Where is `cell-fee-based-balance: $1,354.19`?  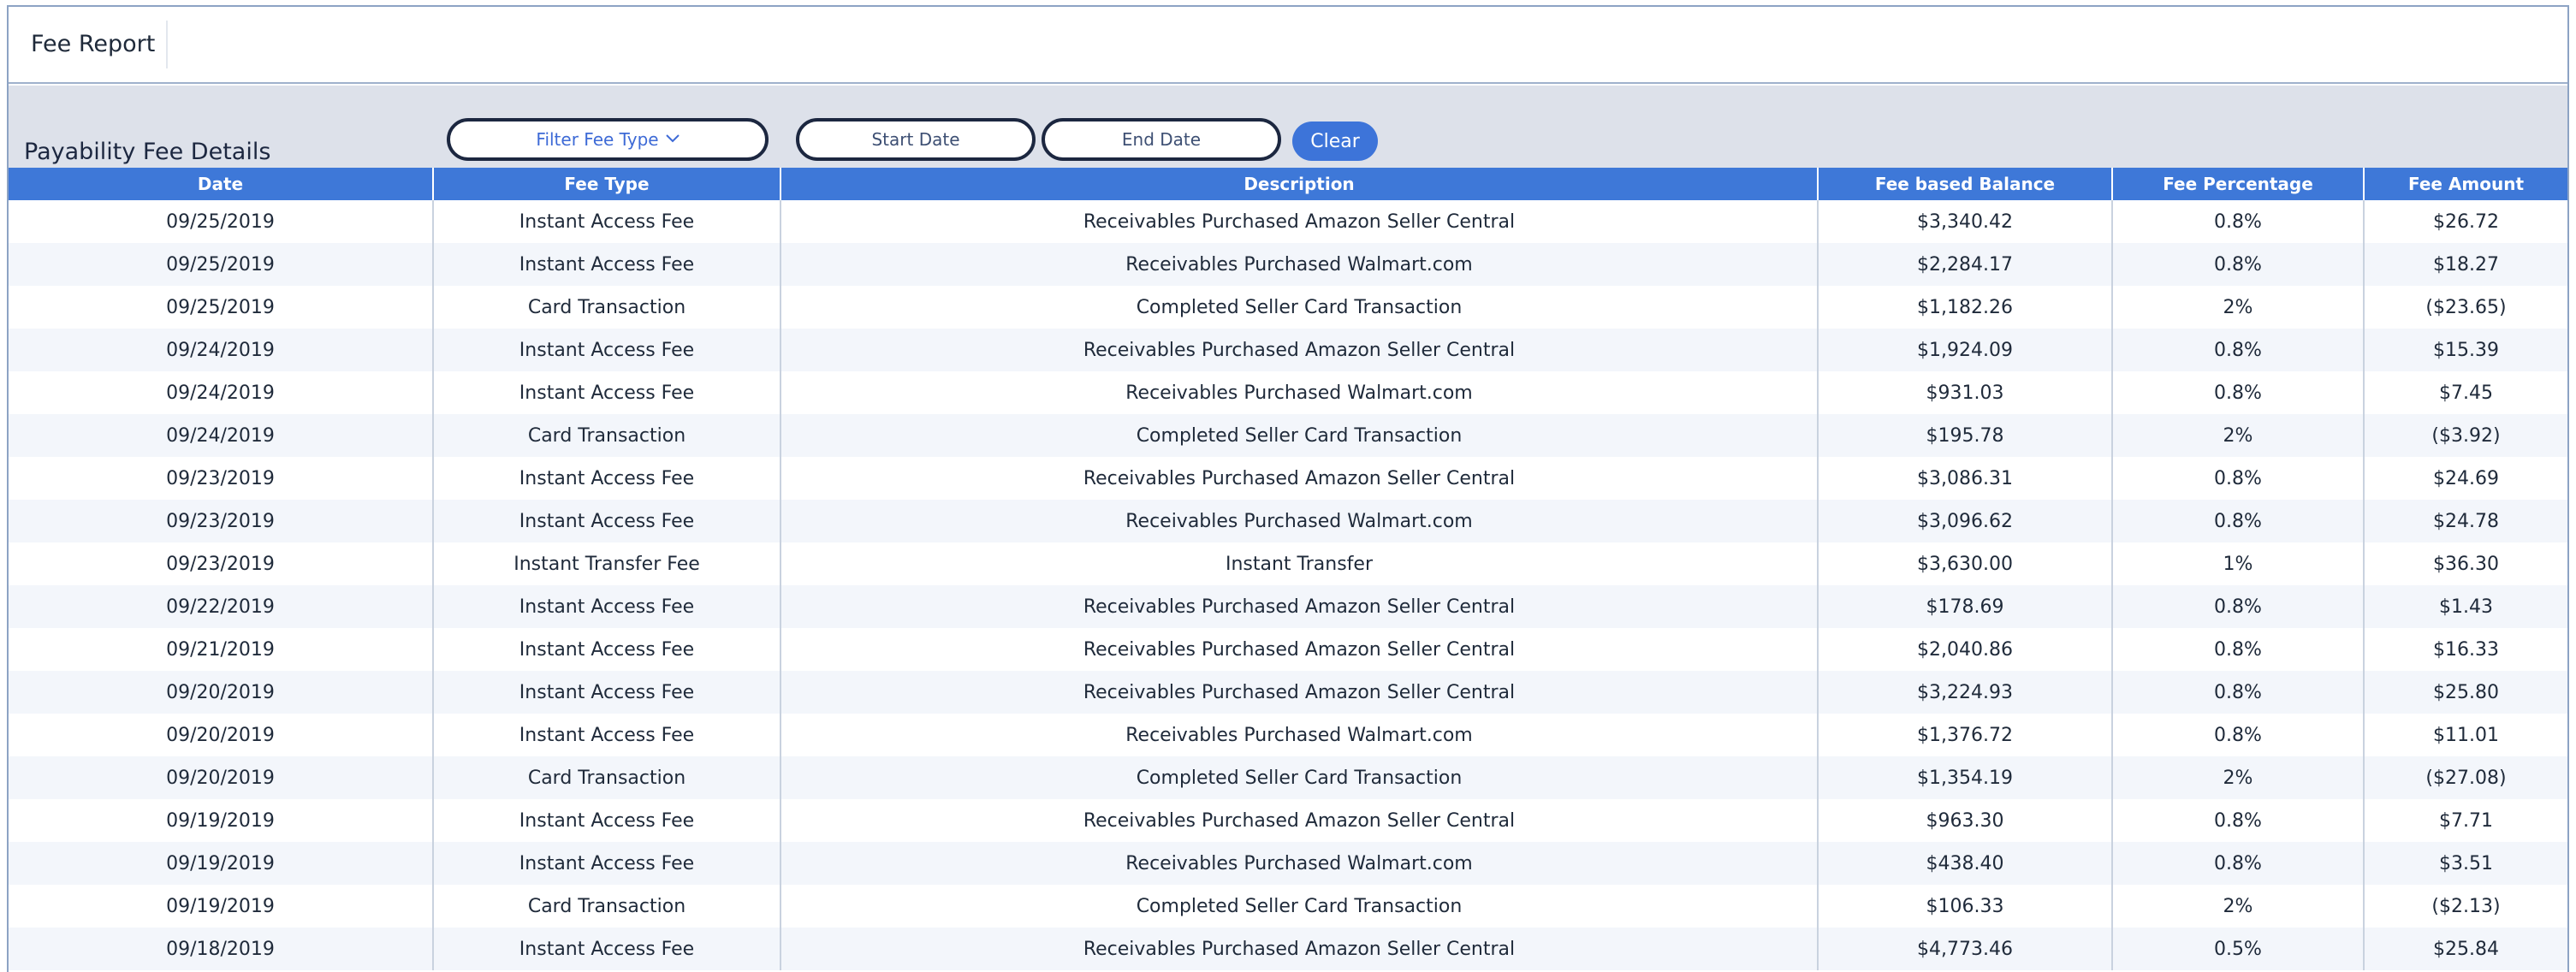 cell-fee-based-balance: $1,354.19 is located at coordinates (1965, 777).